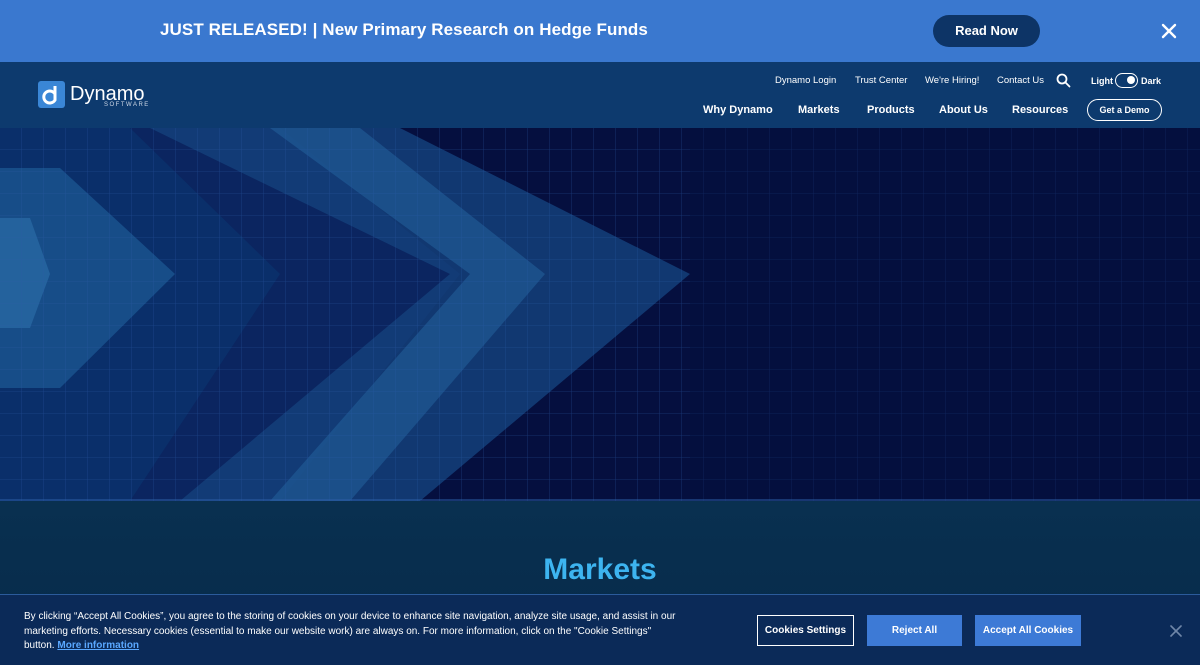 The height and width of the screenshot is (665, 1200). Describe the element at coordinates (1020, 80) in the screenshot. I see `utility-link-contact: Contact Us` at that location.